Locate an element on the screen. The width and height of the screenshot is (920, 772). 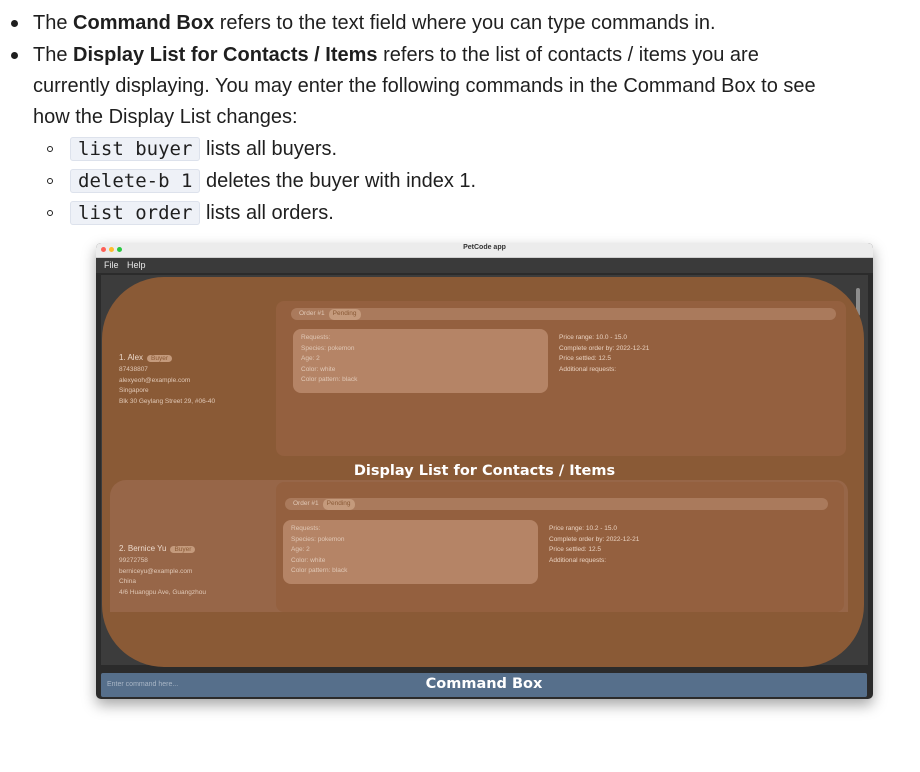
command-description: deletes the buyer with index 1. is located at coordinates (338, 181).